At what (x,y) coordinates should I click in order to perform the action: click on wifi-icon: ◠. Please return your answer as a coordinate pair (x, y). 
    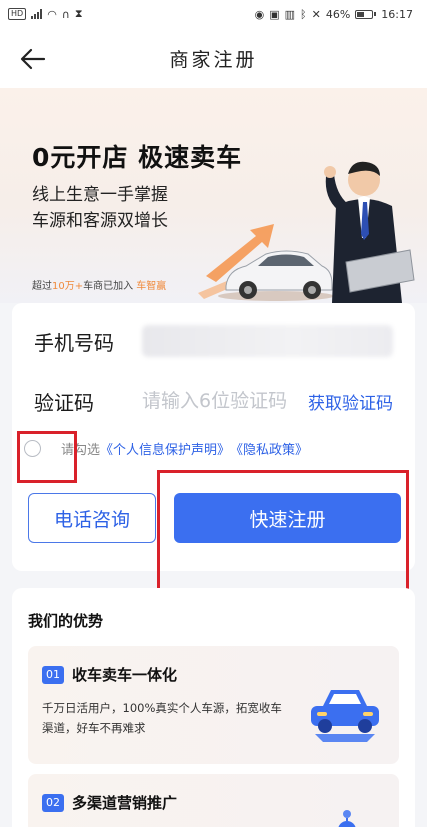
    Looking at the image, I should click on (52, 14).